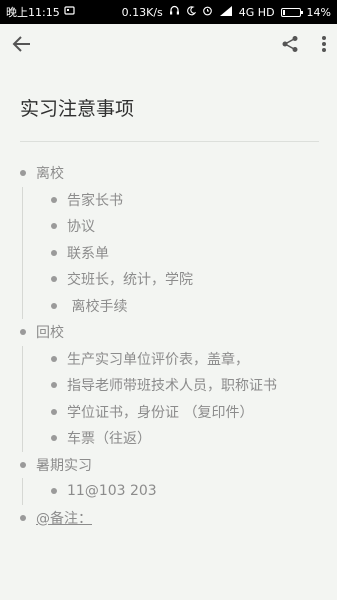  I want to click on outline-item: @备注：, so click(169, 518).